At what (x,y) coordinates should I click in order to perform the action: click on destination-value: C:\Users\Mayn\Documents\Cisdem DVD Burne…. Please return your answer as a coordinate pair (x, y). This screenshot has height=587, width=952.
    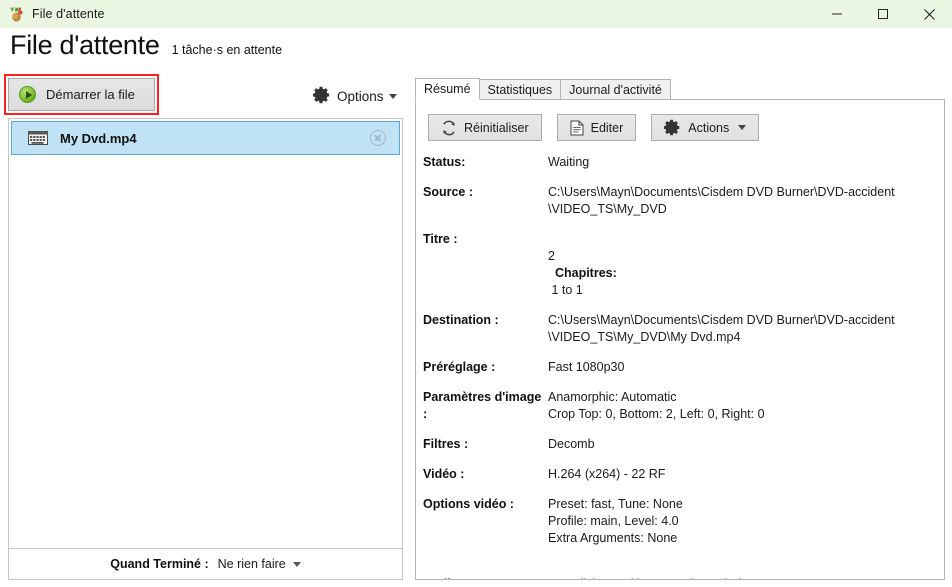
    Looking at the image, I should click on (721, 328).